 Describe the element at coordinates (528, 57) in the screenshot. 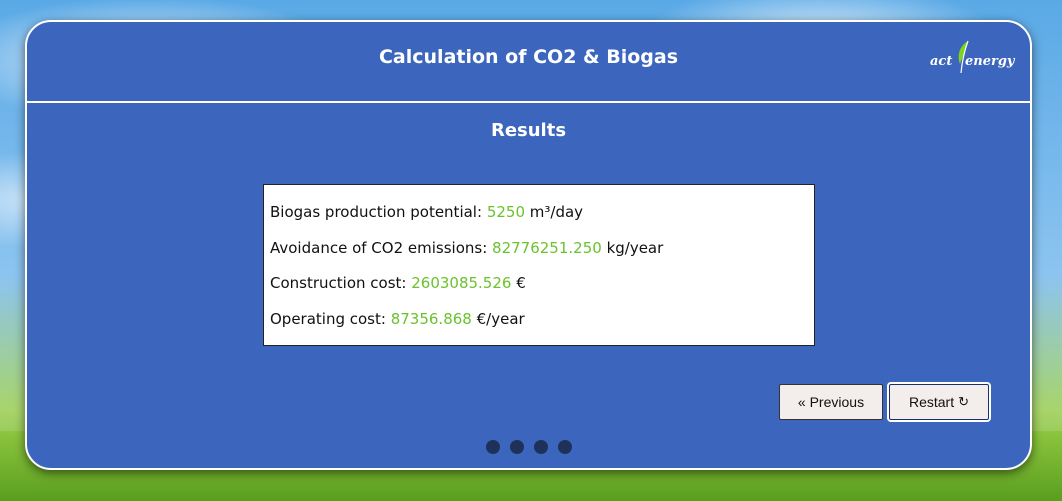

I see `page-title: Calculation of CO2 & Biogas` at that location.